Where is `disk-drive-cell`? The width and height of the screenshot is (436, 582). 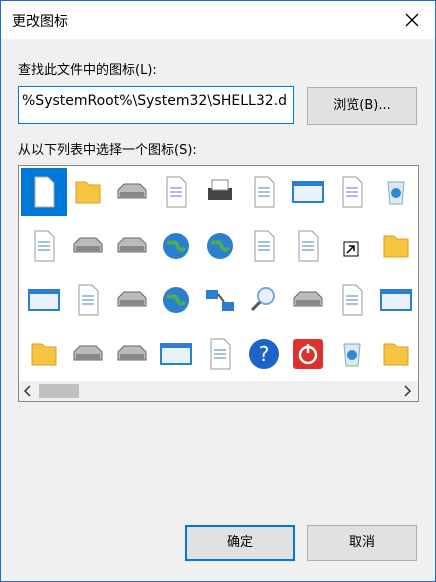
disk-drive-cell is located at coordinates (88, 354).